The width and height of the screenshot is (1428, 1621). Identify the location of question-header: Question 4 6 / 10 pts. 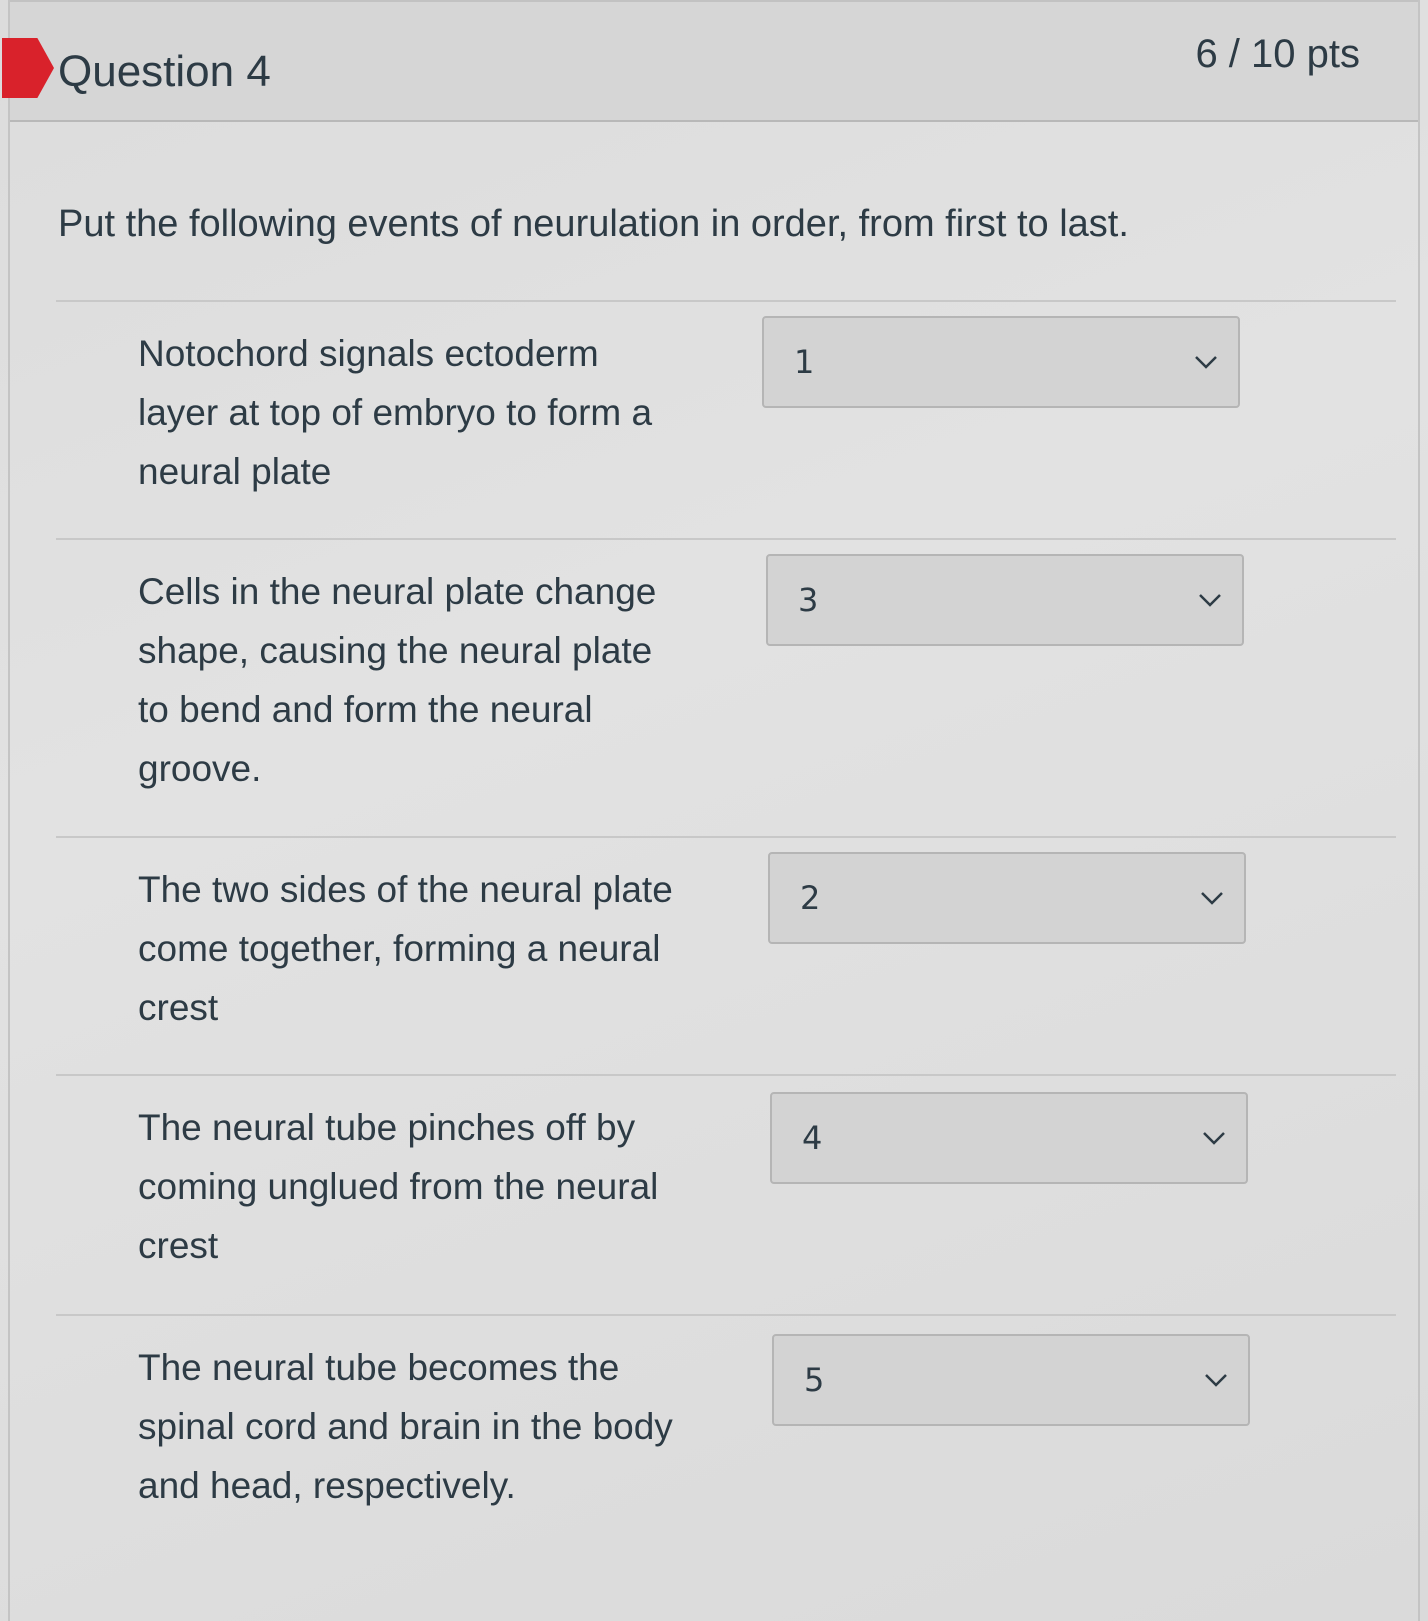
(710, 61).